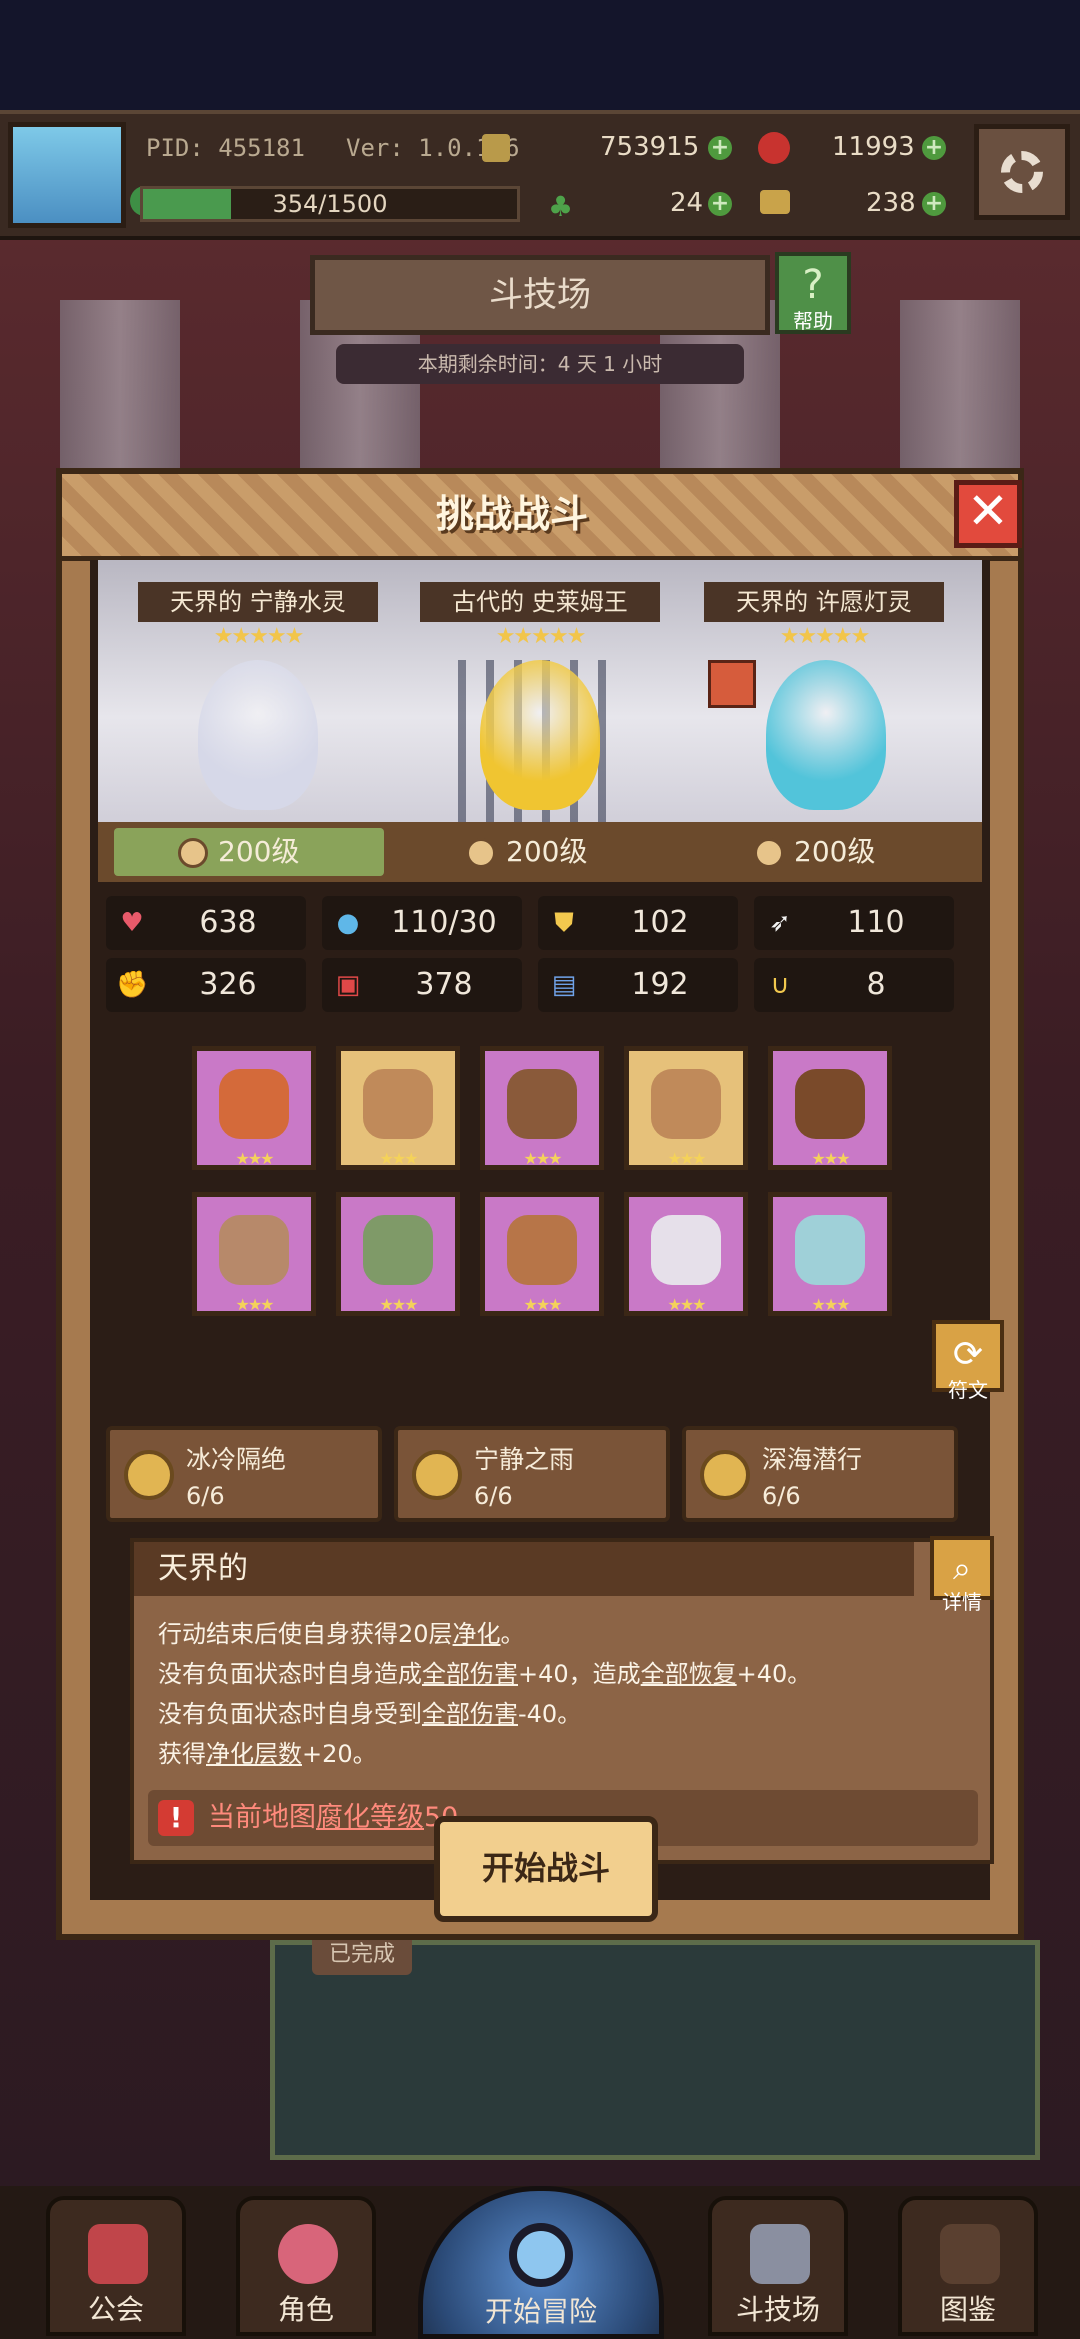  I want to click on skill-badge-icon, so click(732, 684).